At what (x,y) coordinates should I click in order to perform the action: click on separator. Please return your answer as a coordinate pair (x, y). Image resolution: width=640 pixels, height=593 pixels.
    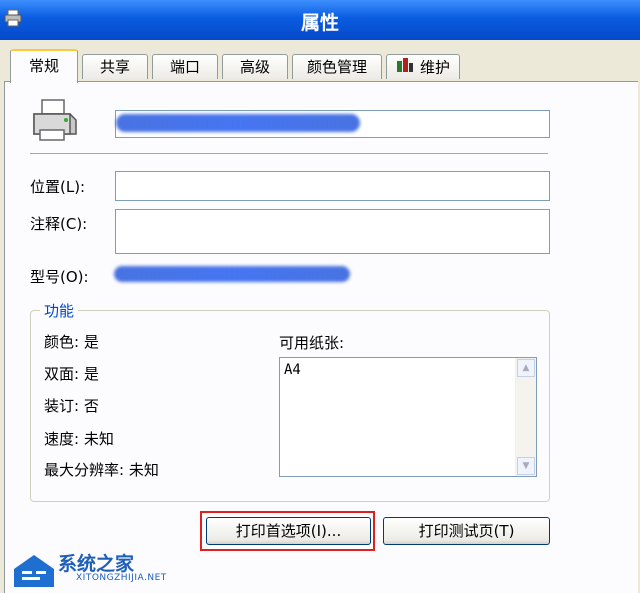
    Looking at the image, I should click on (289, 155).